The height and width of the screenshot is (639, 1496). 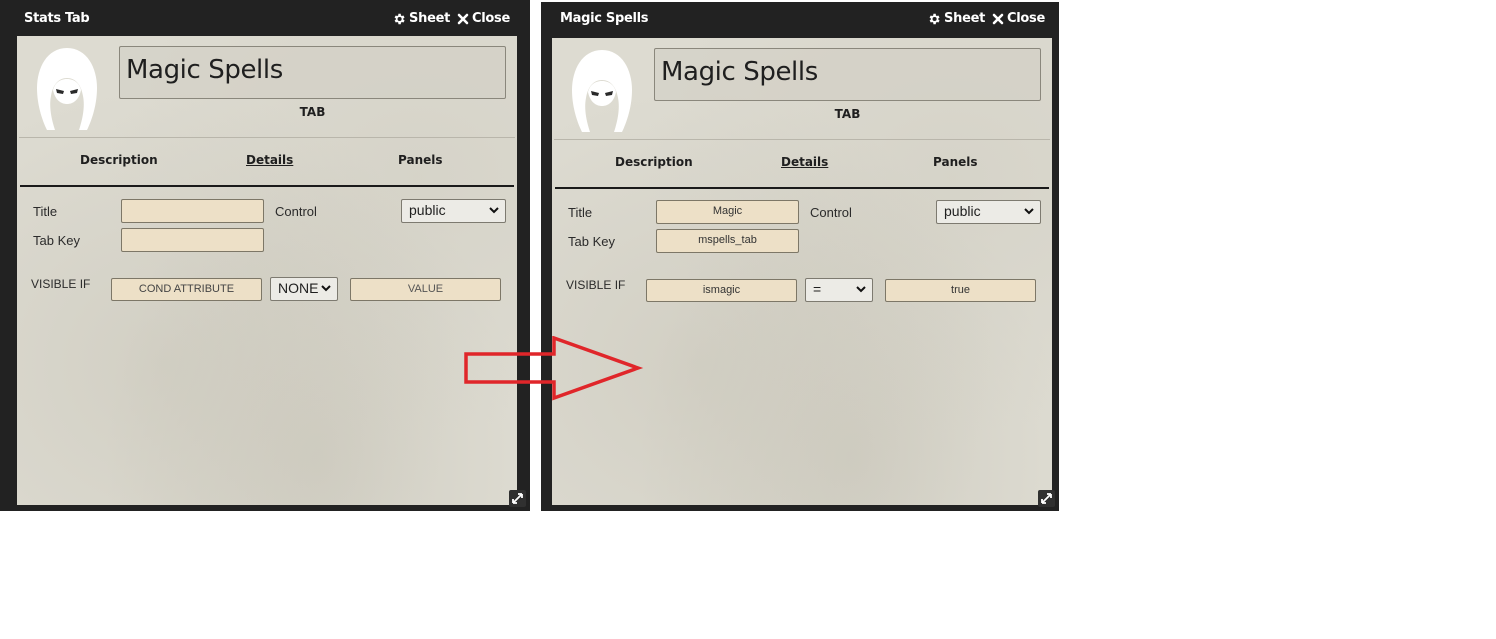 What do you see at coordinates (554, 368) in the screenshot?
I see `arrow-right-icon` at bounding box center [554, 368].